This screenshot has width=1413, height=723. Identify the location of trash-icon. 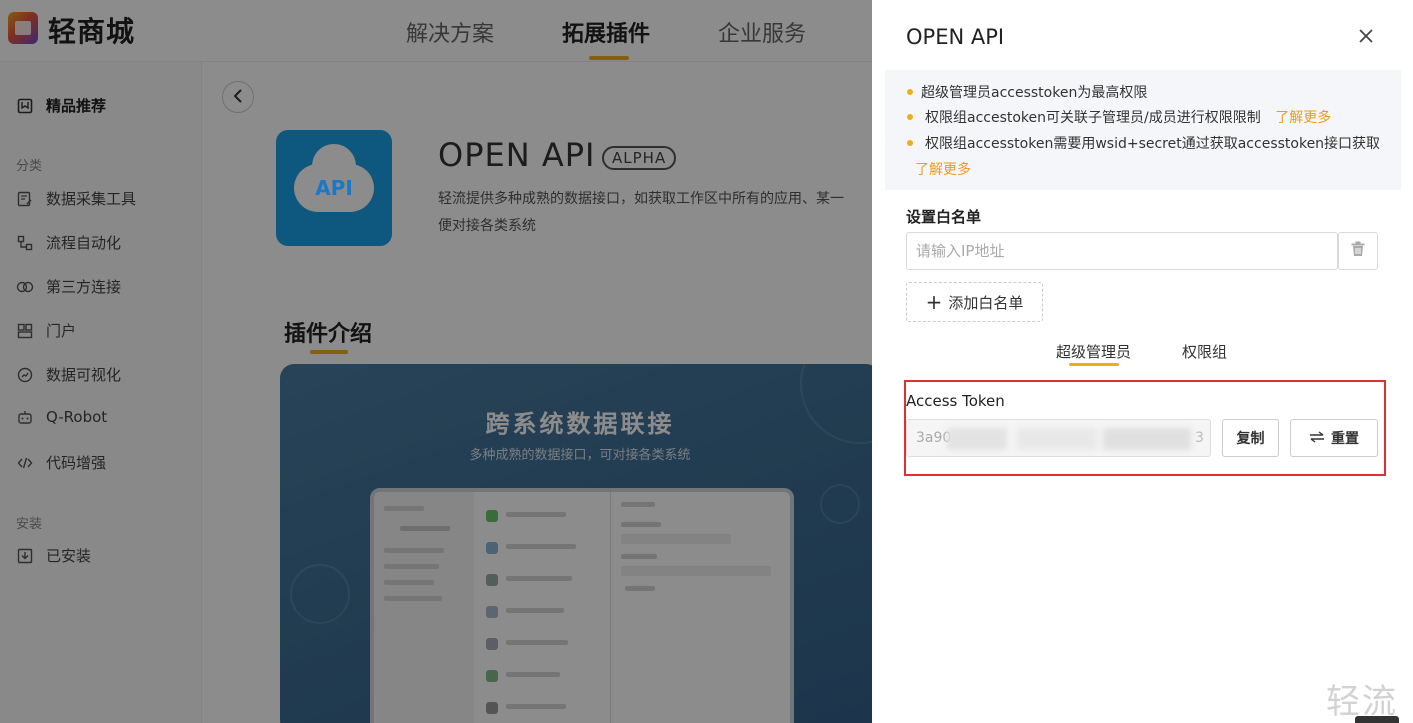
(1358, 251).